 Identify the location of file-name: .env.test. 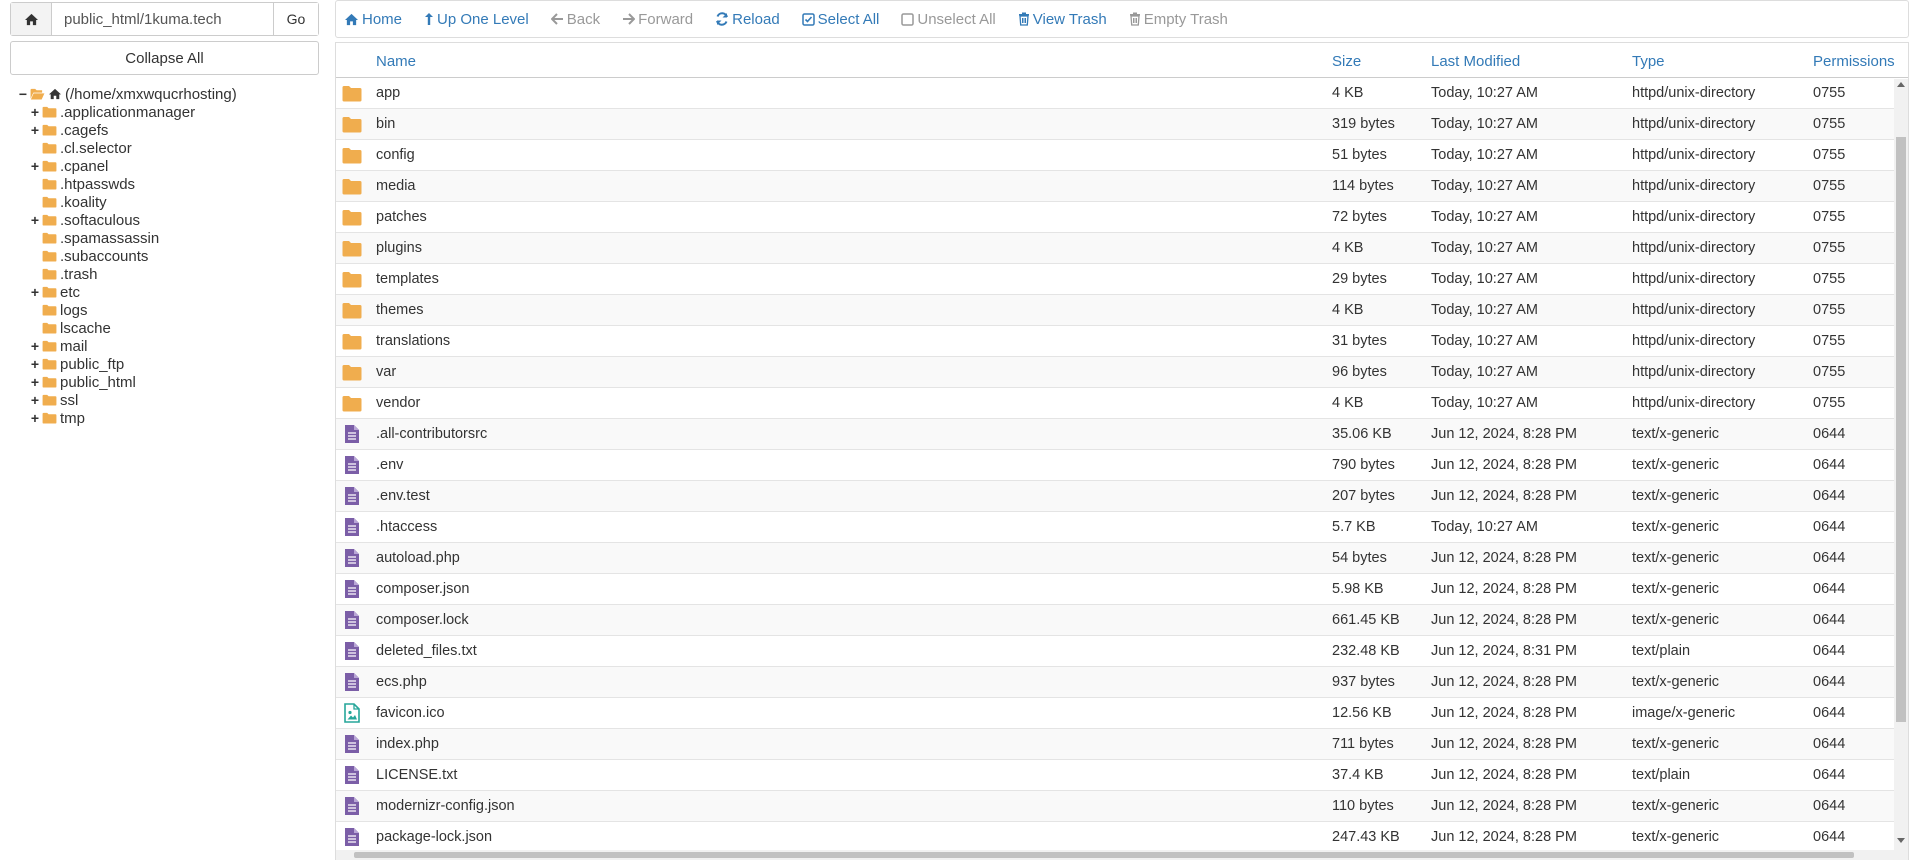
(403, 496).